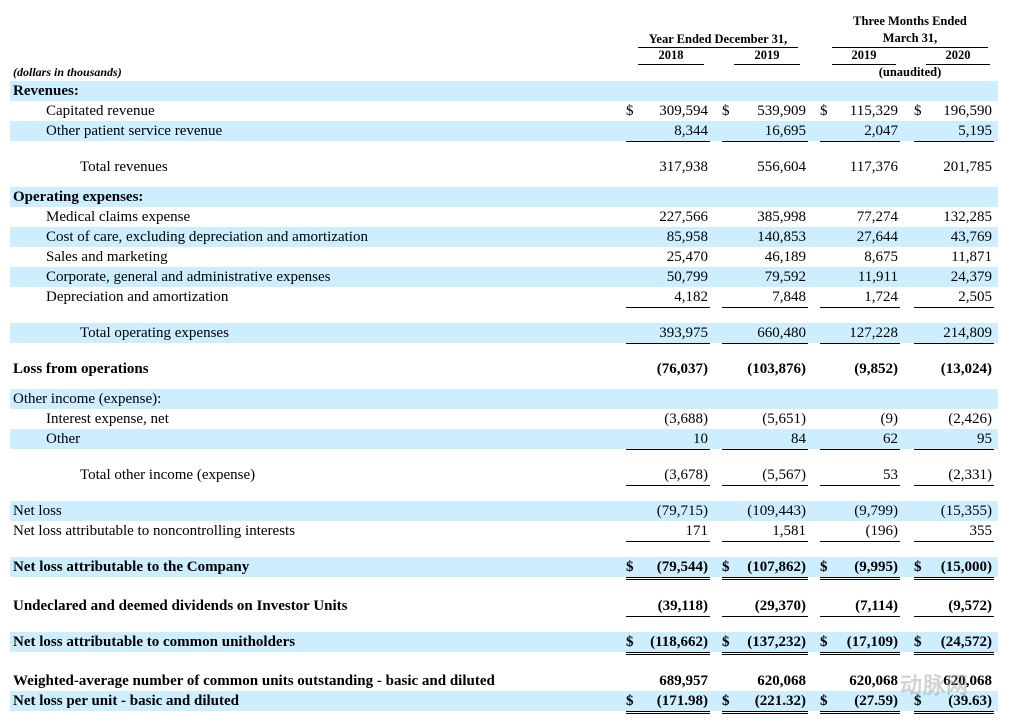  What do you see at coordinates (860, 568) in the screenshot?
I see `value-cell: $ (9,995)` at bounding box center [860, 568].